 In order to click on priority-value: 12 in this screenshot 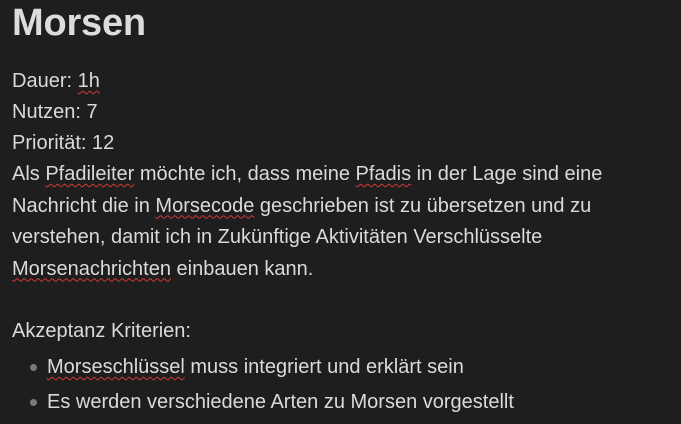, I will do `click(103, 143)`.